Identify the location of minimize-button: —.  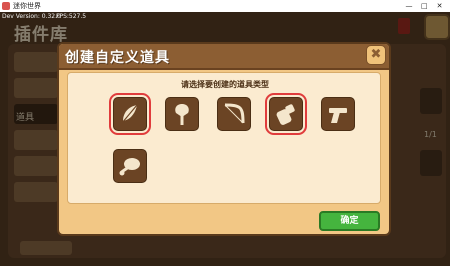
(409, 6).